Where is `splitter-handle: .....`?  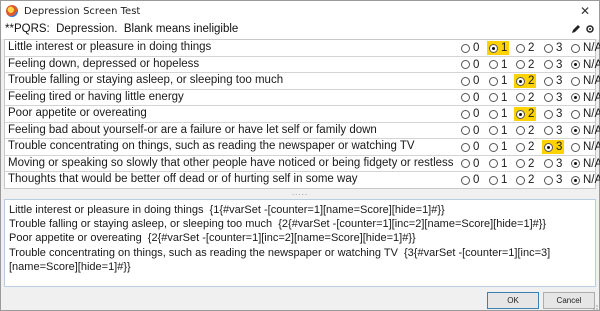 splitter-handle: ..... is located at coordinates (300, 194).